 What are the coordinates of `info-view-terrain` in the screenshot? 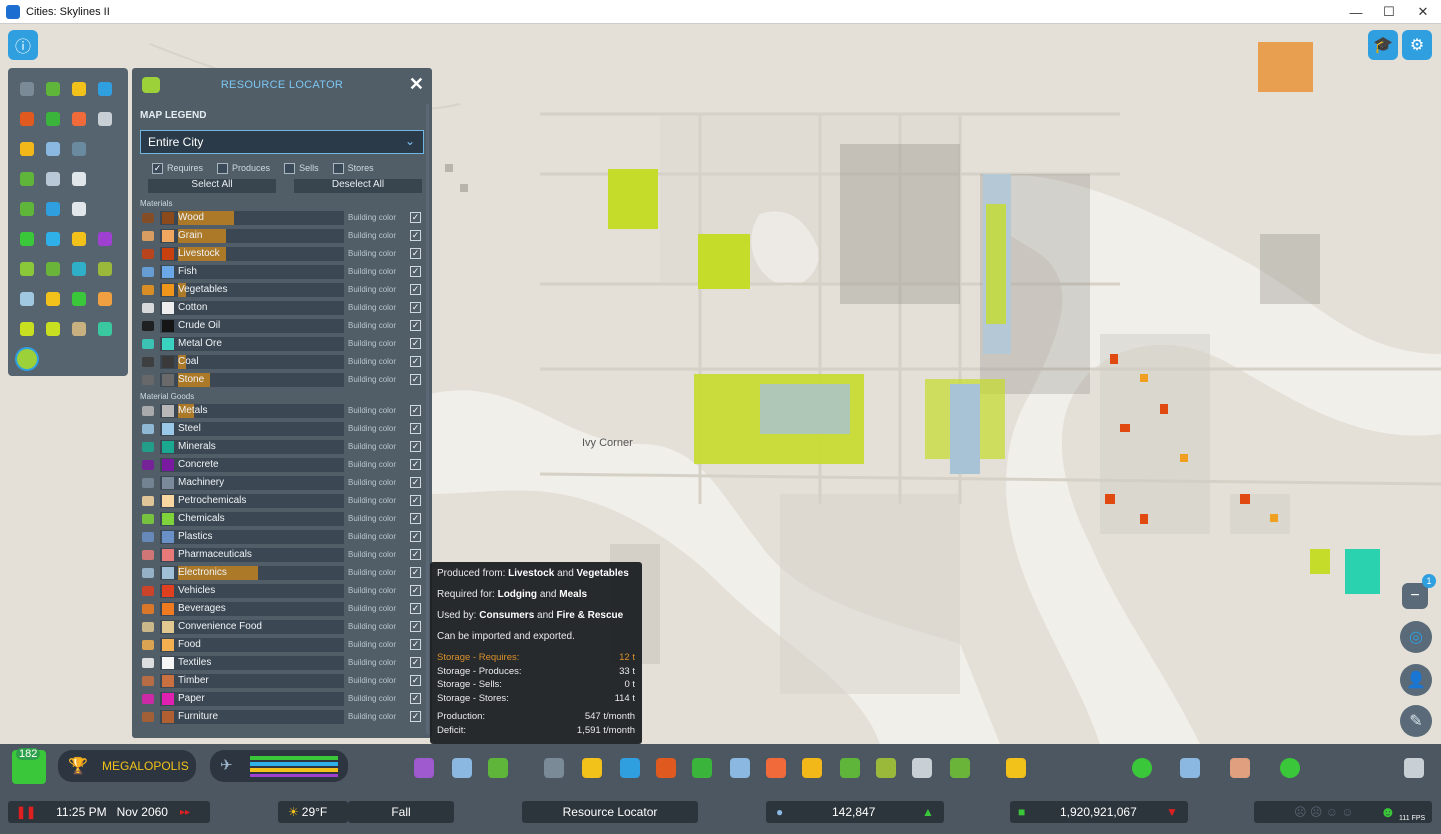 It's located at (105, 329).